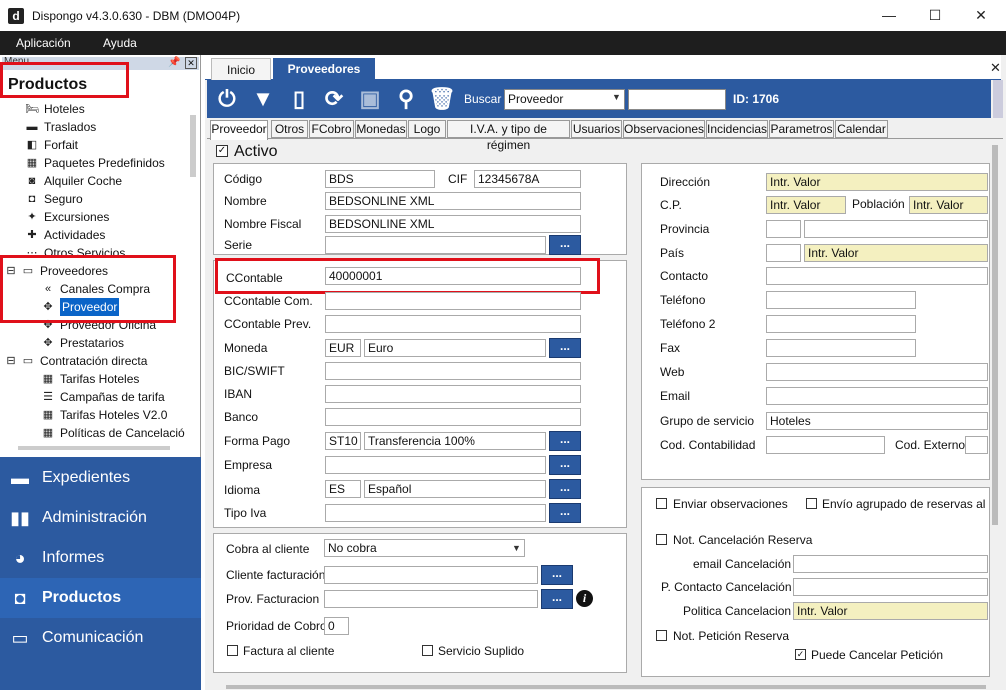 Image resolution: width=1006 pixels, height=690 pixels. I want to click on pin-icon: 📌, so click(174, 63).